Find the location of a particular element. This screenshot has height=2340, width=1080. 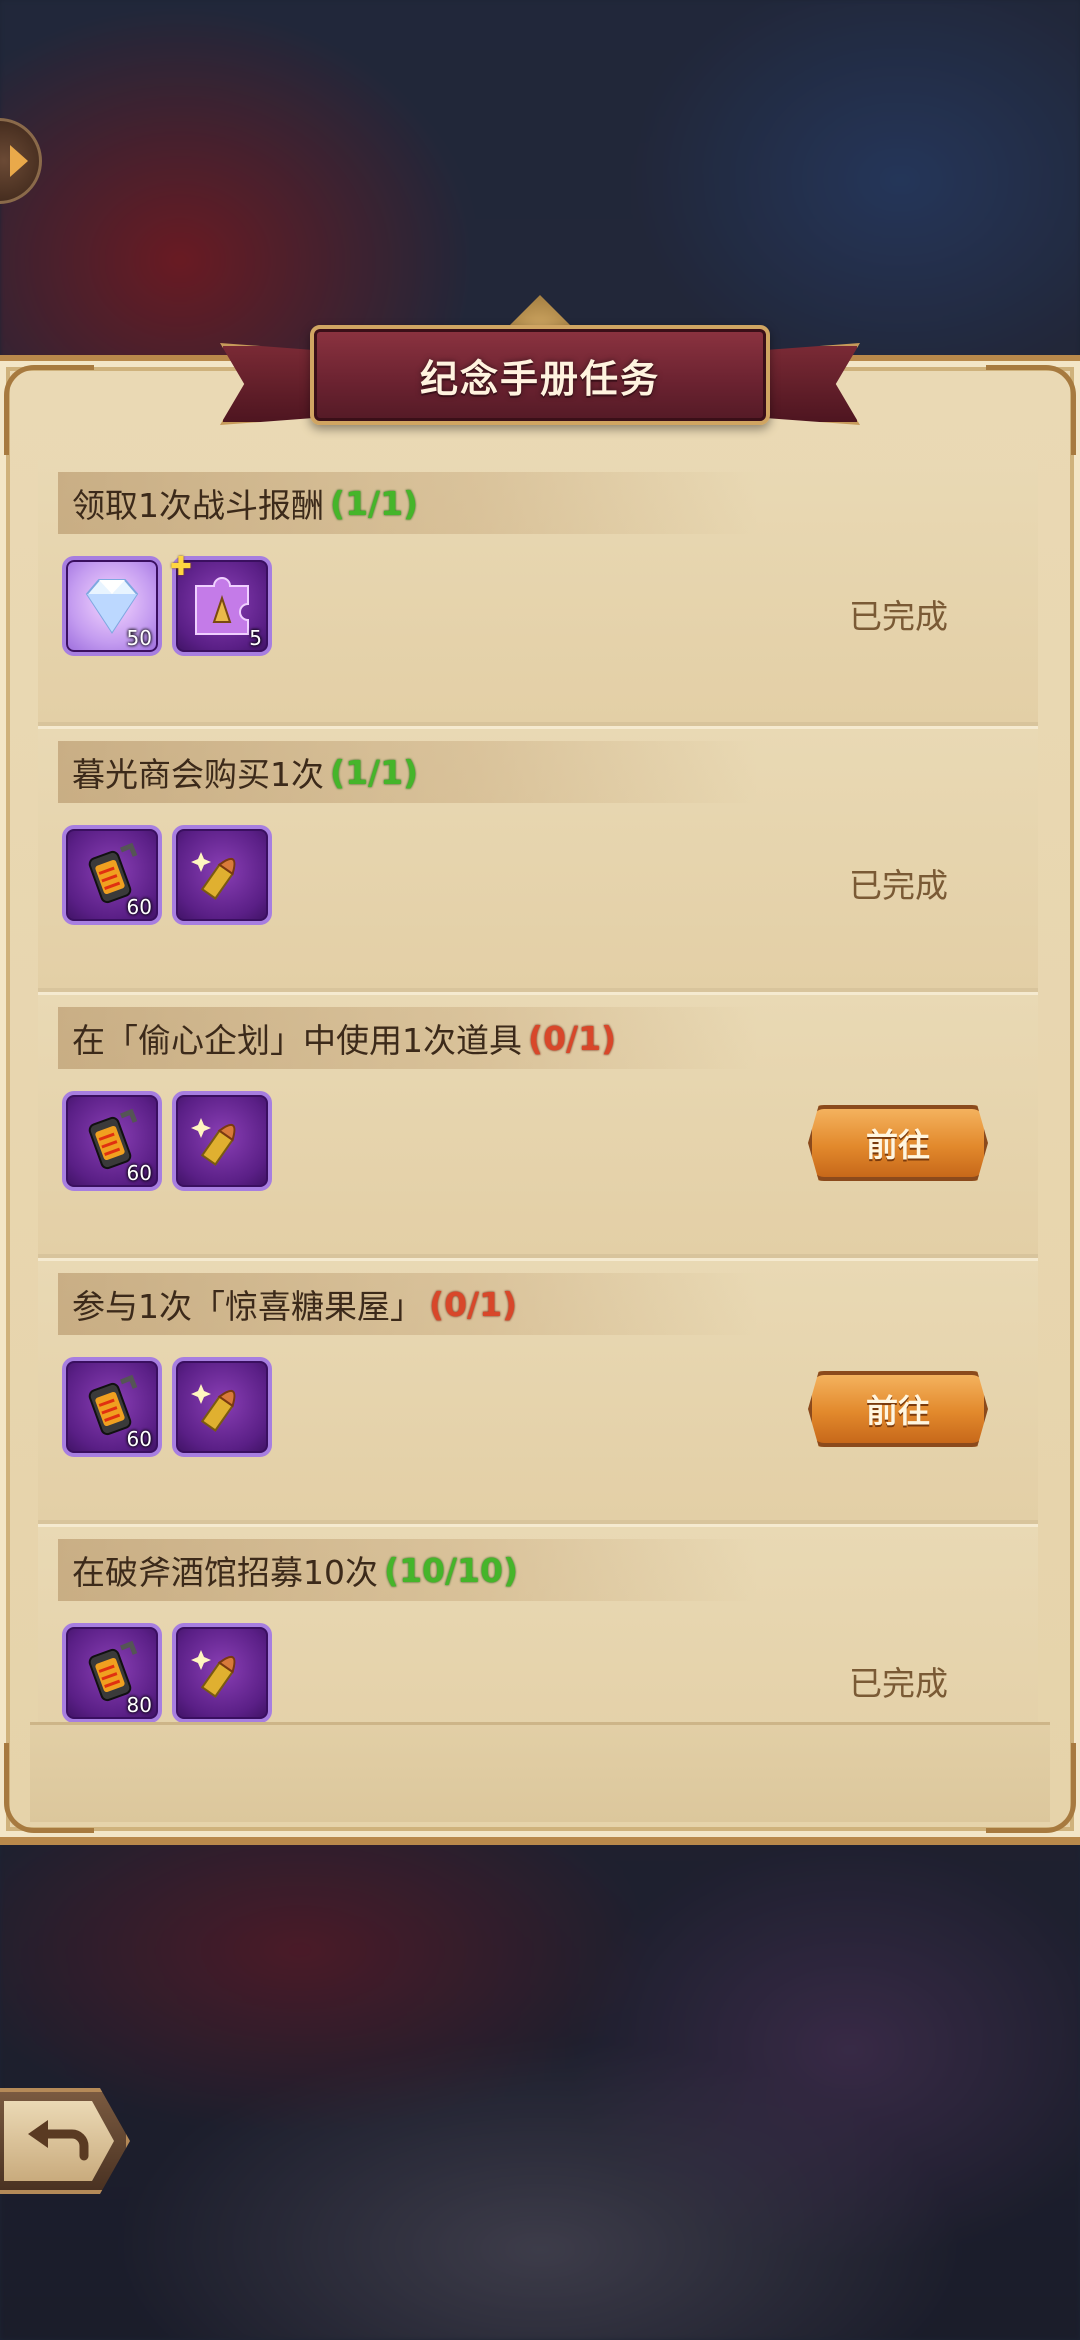

reward-item: ✚ 5 is located at coordinates (221, 604).